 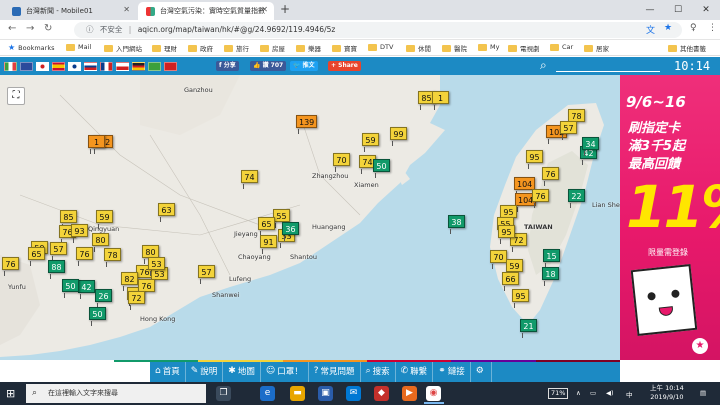 I want to click on bookmark-item: 電視劇, so click(x=524, y=48).